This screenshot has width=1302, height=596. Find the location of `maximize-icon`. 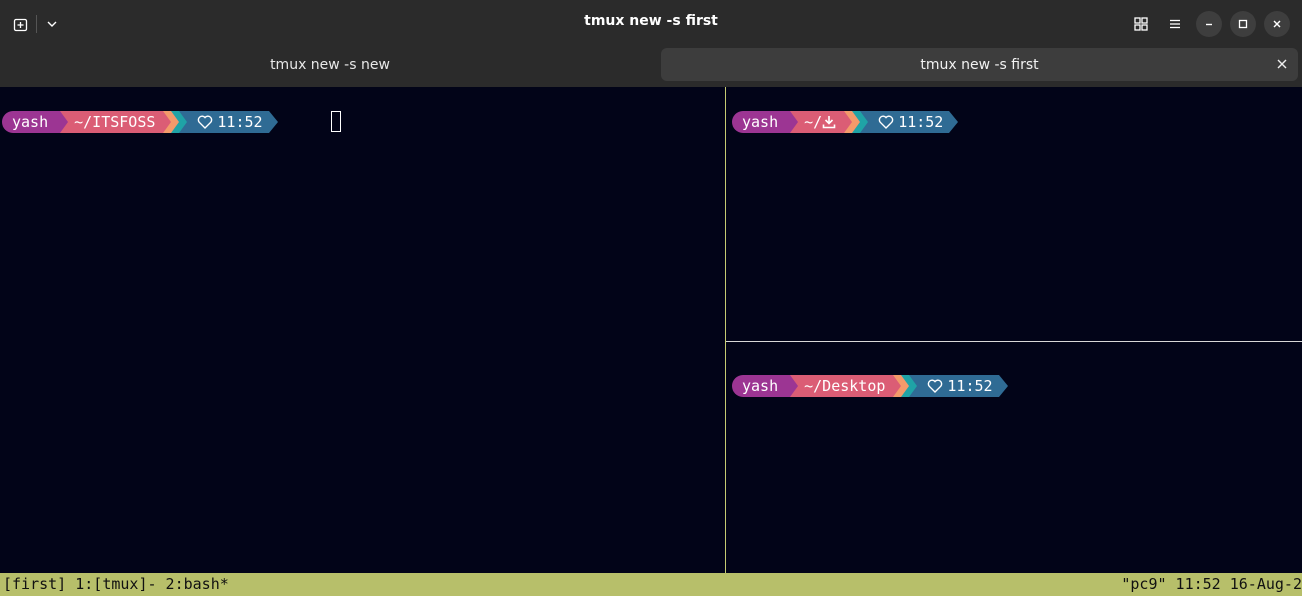

maximize-icon is located at coordinates (1243, 24).